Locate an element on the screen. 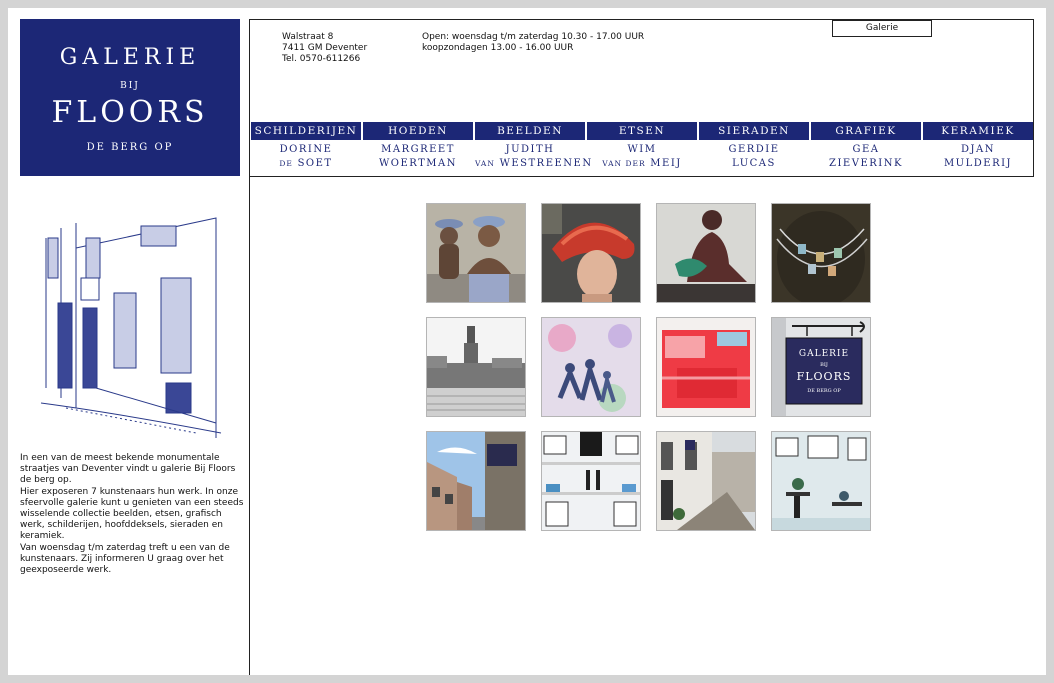  nav-category: SIERADEN is located at coordinates (754, 131).